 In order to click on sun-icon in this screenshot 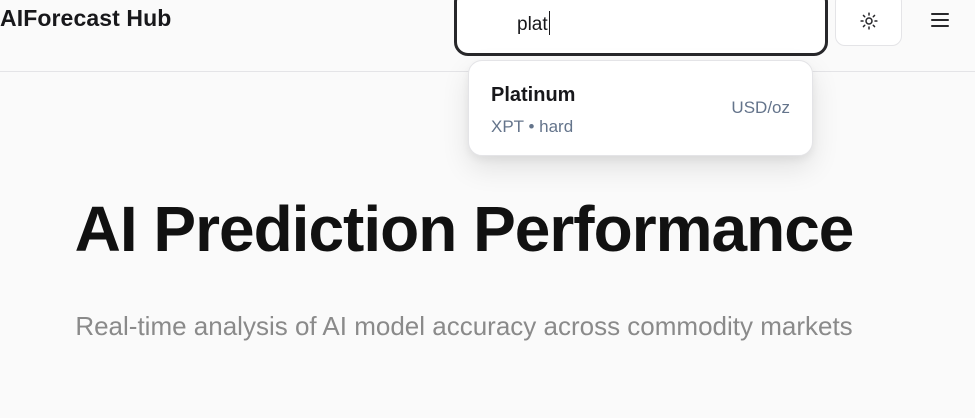, I will do `click(869, 21)`.